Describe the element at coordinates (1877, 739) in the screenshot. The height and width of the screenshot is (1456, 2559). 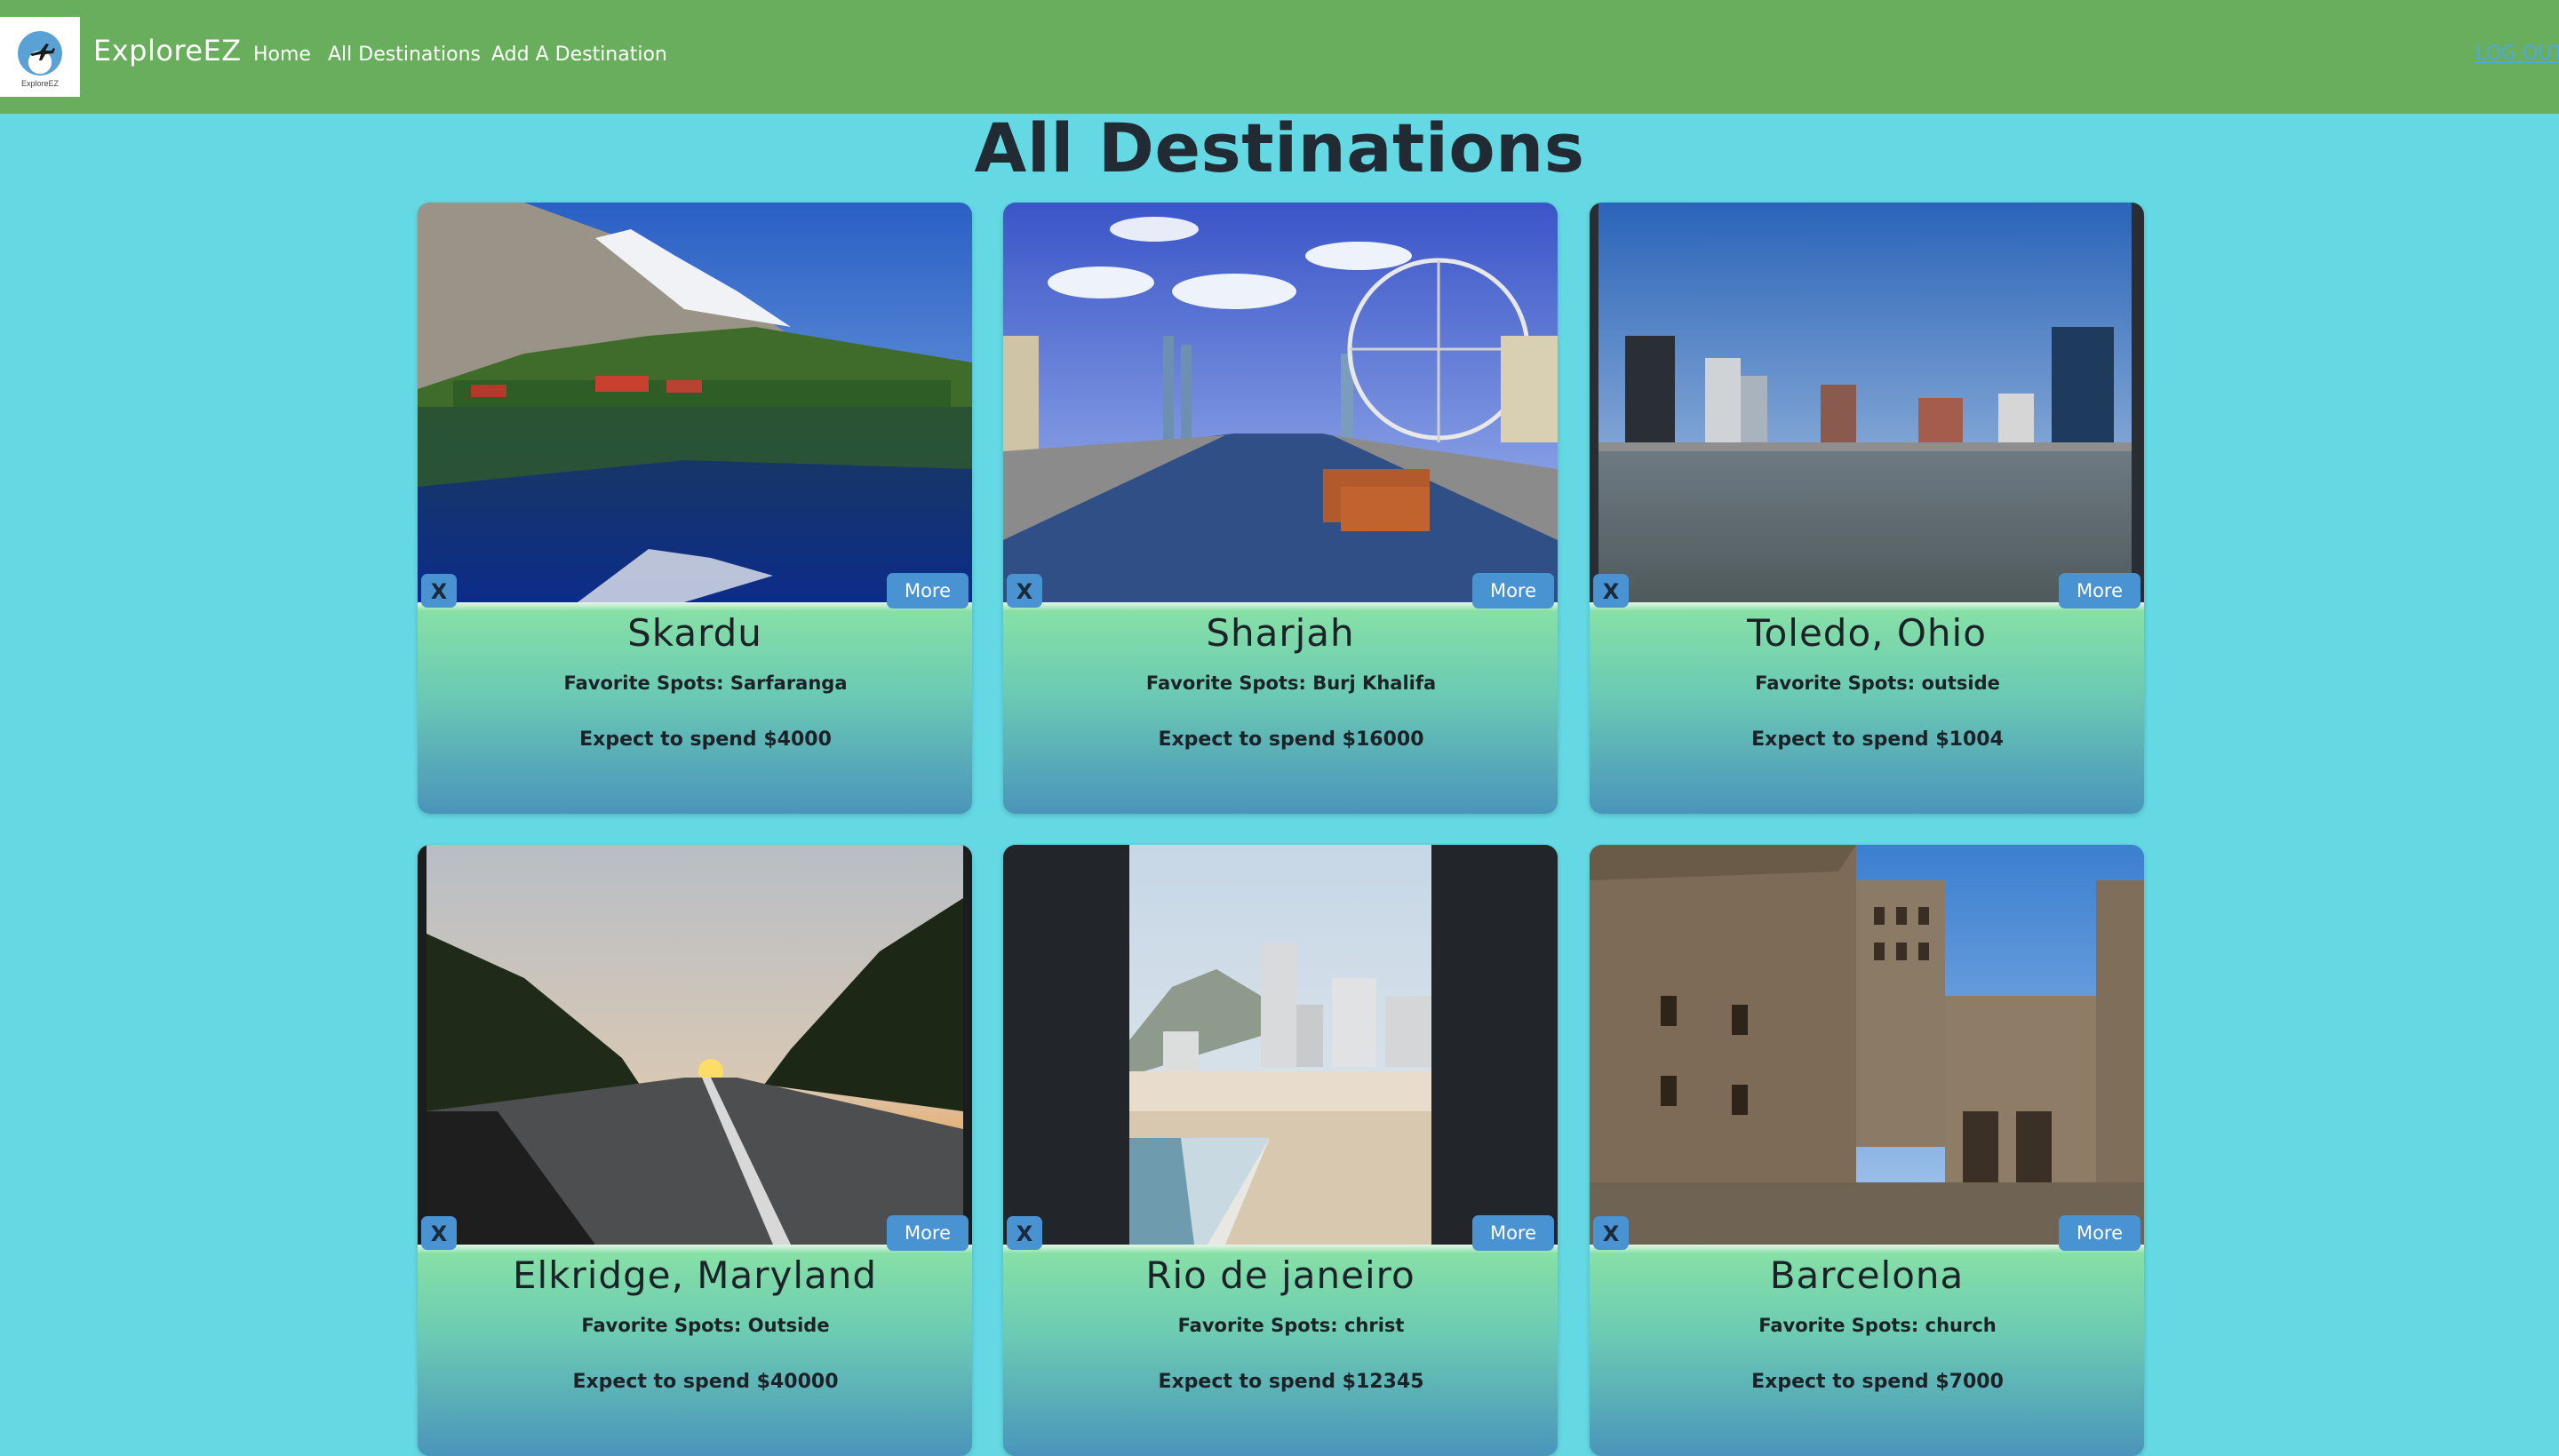
I see `expected-spend: Expect to spend $1004` at that location.